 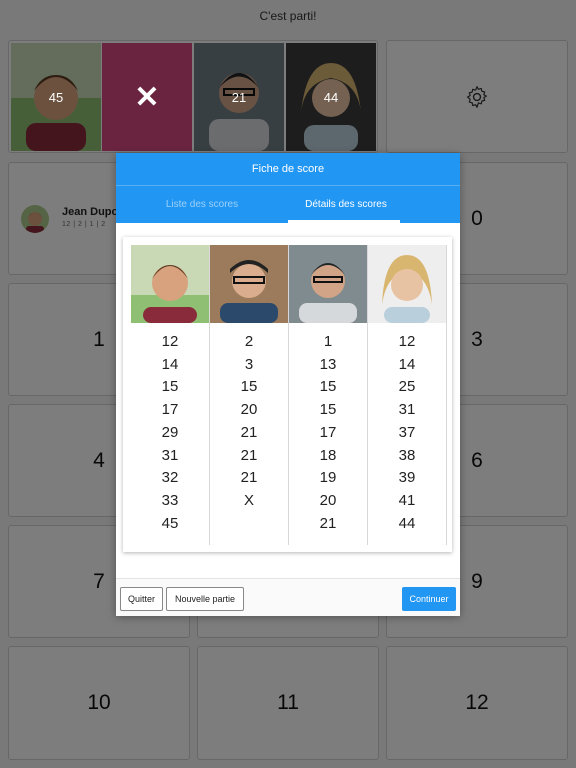 I want to click on tab-score-list: Liste des scores, so click(x=202, y=204).